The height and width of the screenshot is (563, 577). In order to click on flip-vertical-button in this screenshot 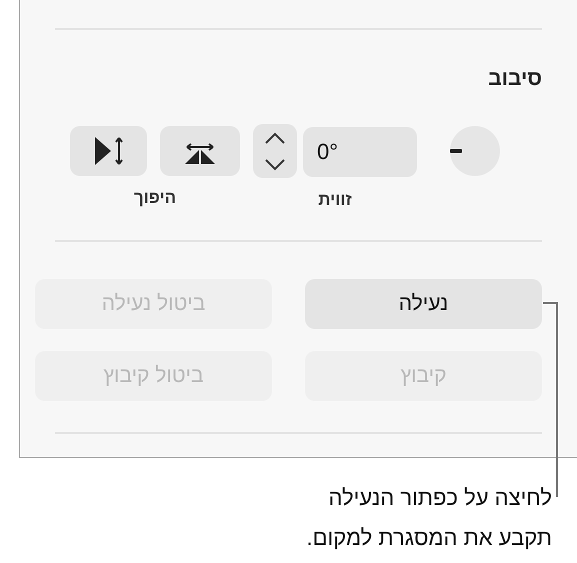, I will do `click(108, 151)`.